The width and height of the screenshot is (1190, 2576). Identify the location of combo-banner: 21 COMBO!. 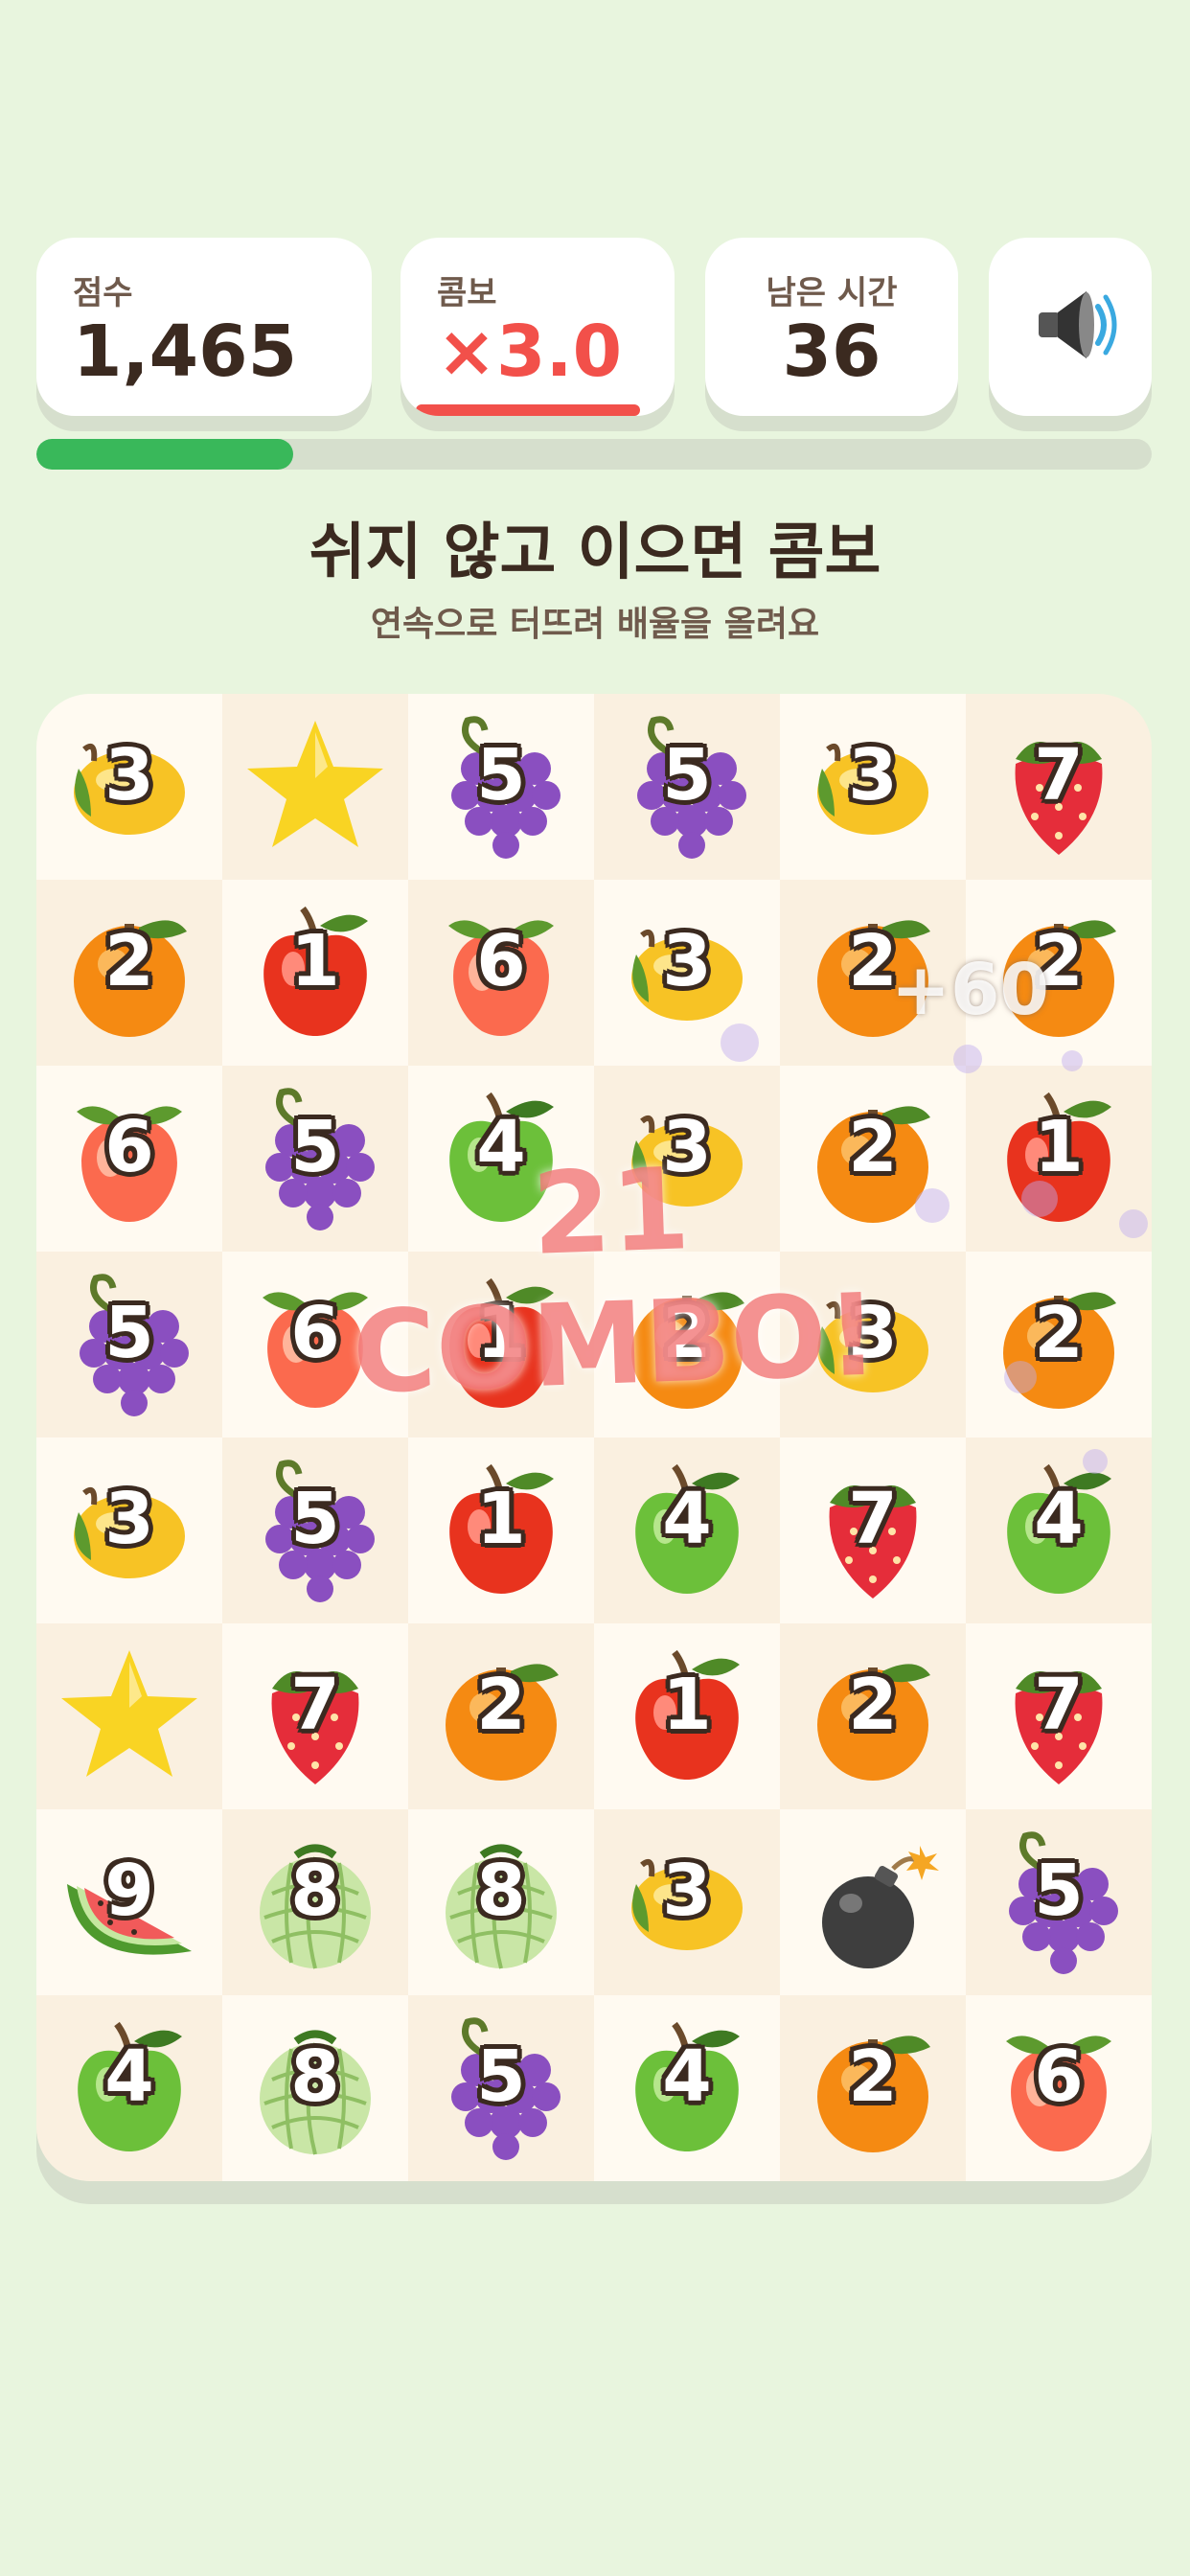
(616, 1280).